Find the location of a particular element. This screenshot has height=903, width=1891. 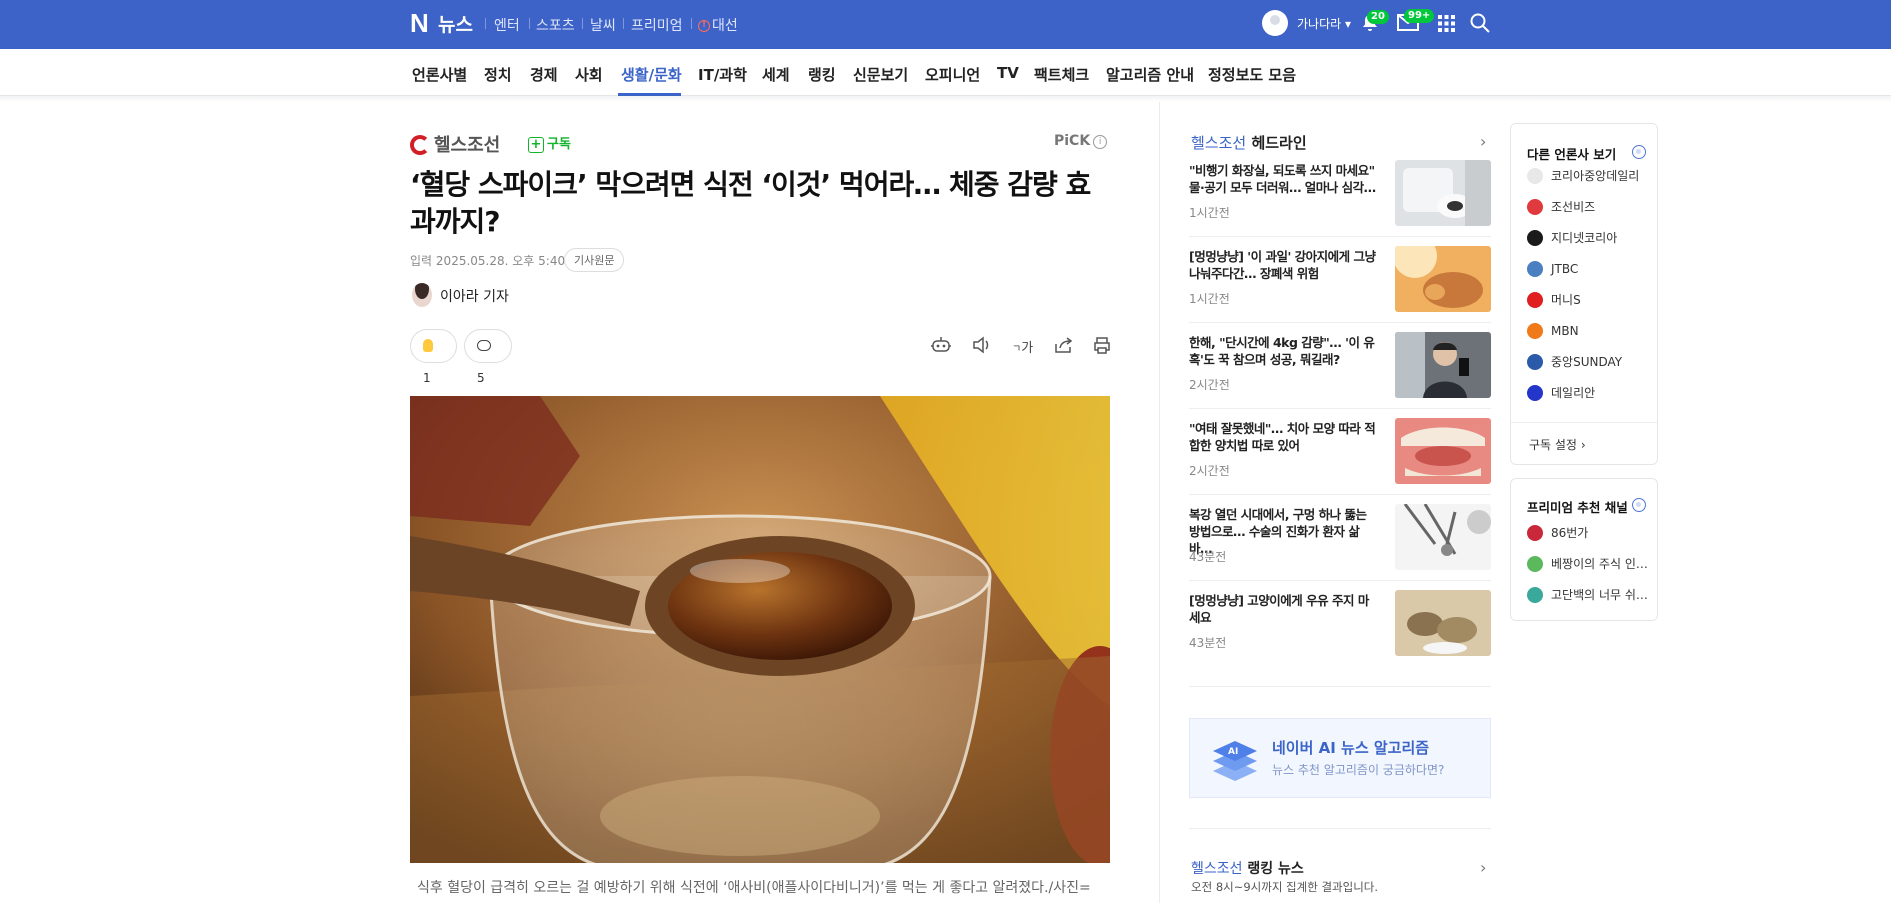

publisher-logo: 헬스조선 is located at coordinates (455, 144).